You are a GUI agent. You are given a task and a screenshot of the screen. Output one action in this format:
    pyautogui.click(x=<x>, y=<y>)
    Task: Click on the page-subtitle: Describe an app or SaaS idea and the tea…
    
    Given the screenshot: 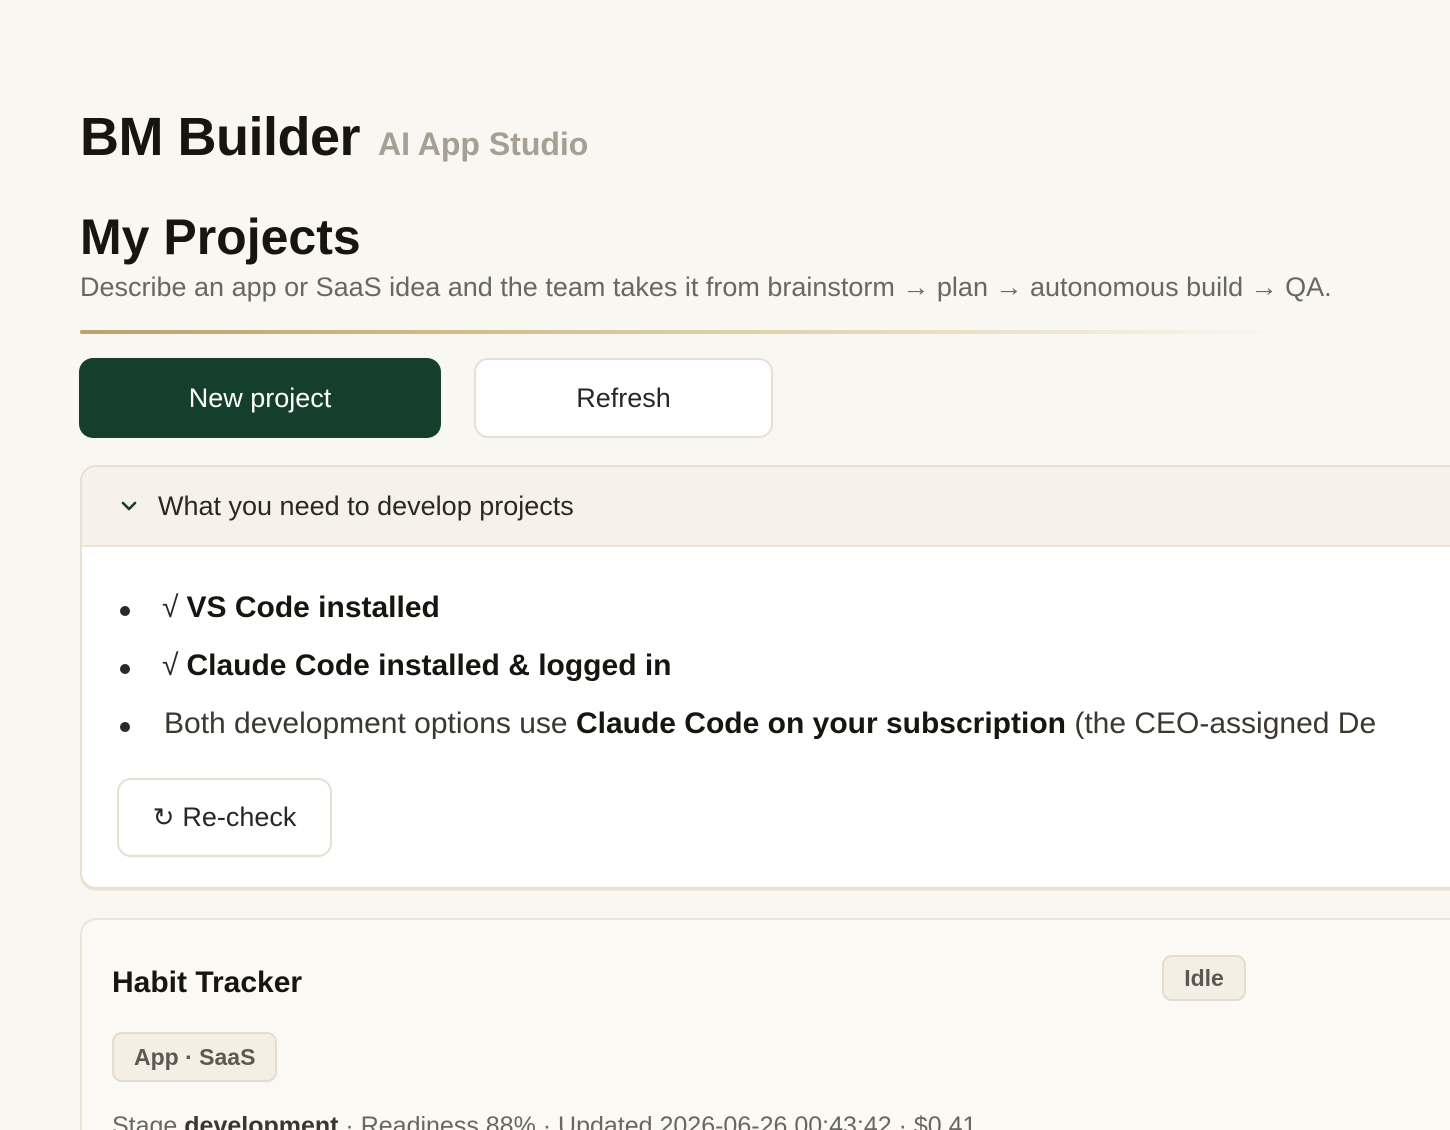 What is the action you would take?
    pyautogui.click(x=706, y=287)
    